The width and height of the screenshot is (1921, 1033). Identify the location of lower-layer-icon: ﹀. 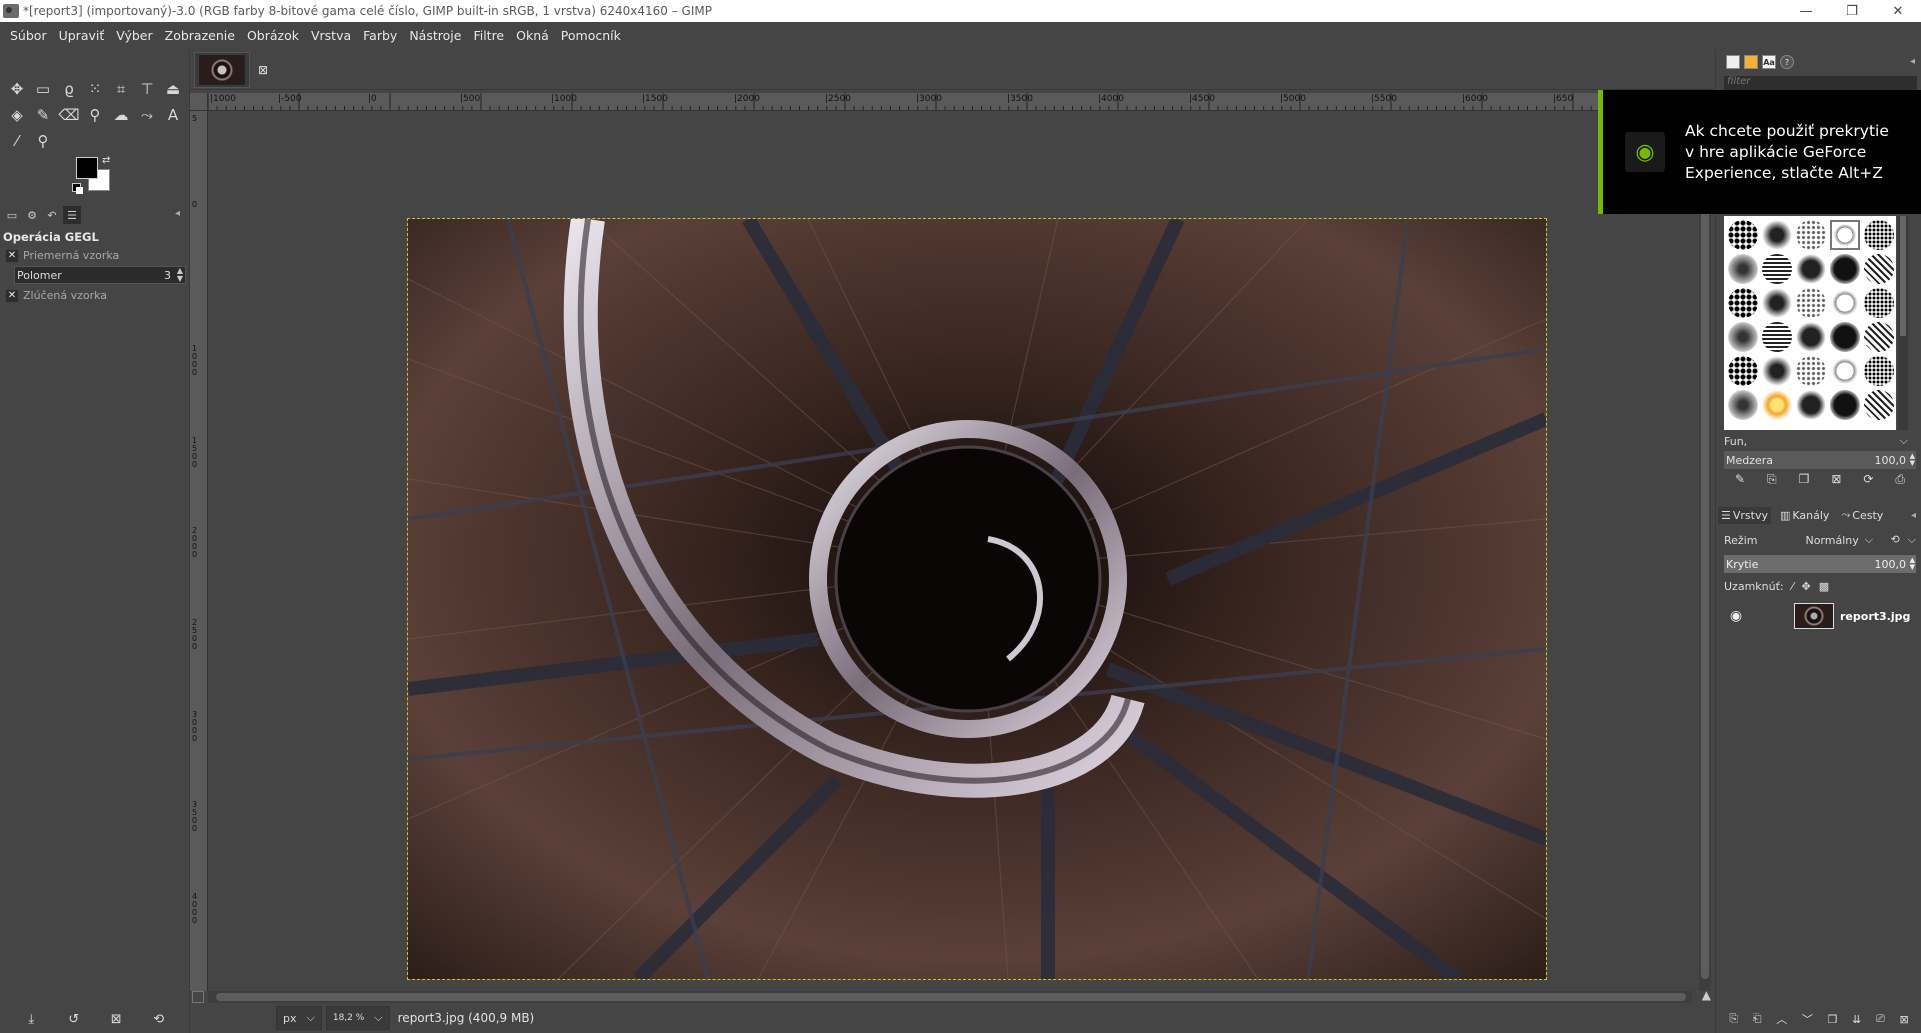
(1807, 1019).